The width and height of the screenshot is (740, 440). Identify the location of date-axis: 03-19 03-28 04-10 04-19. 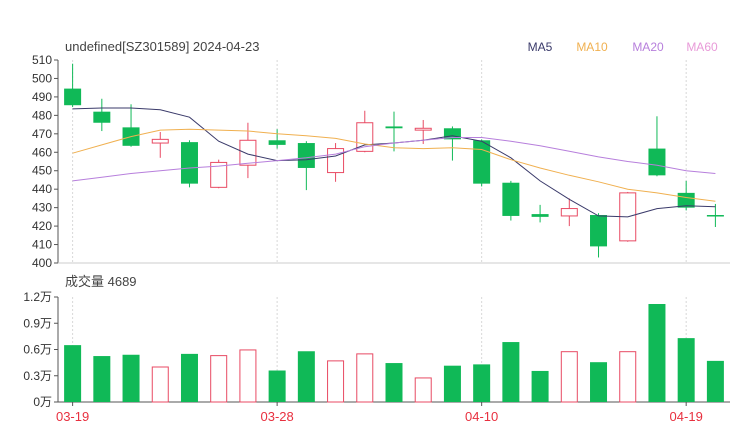
(379, 413).